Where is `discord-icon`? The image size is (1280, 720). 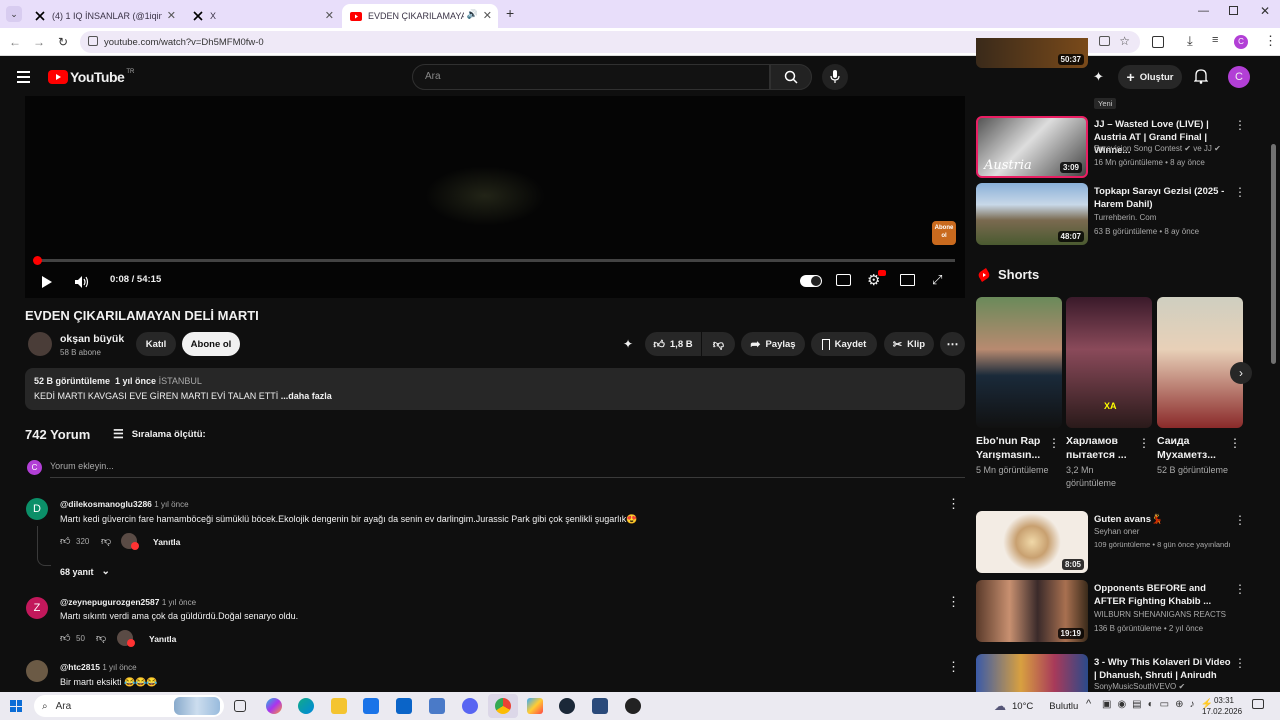
discord-icon is located at coordinates (470, 706).